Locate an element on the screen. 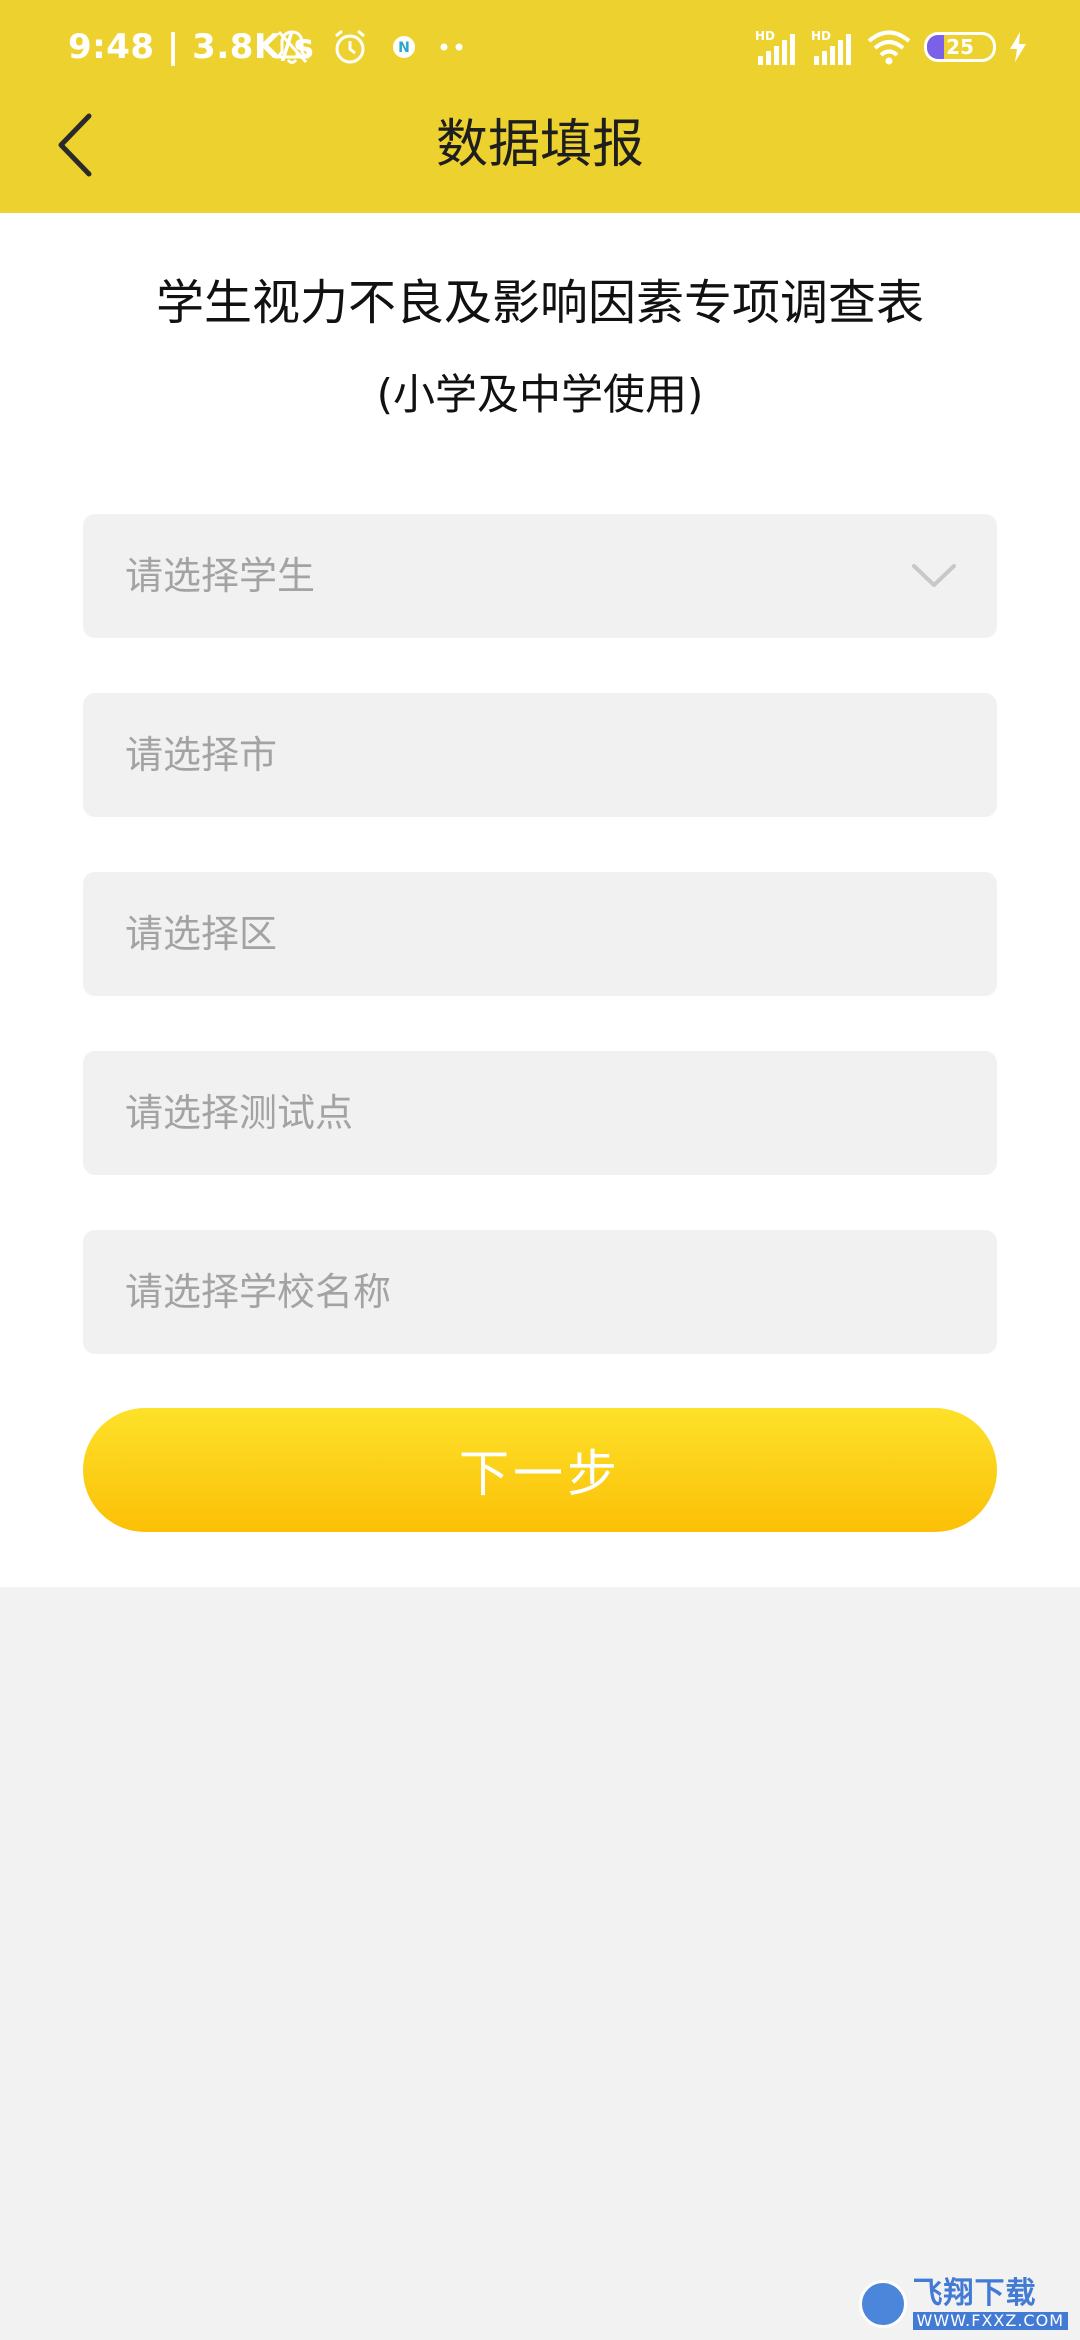 The height and width of the screenshot is (2340, 1080). select-city-field: 请选择市 is located at coordinates (540, 755).